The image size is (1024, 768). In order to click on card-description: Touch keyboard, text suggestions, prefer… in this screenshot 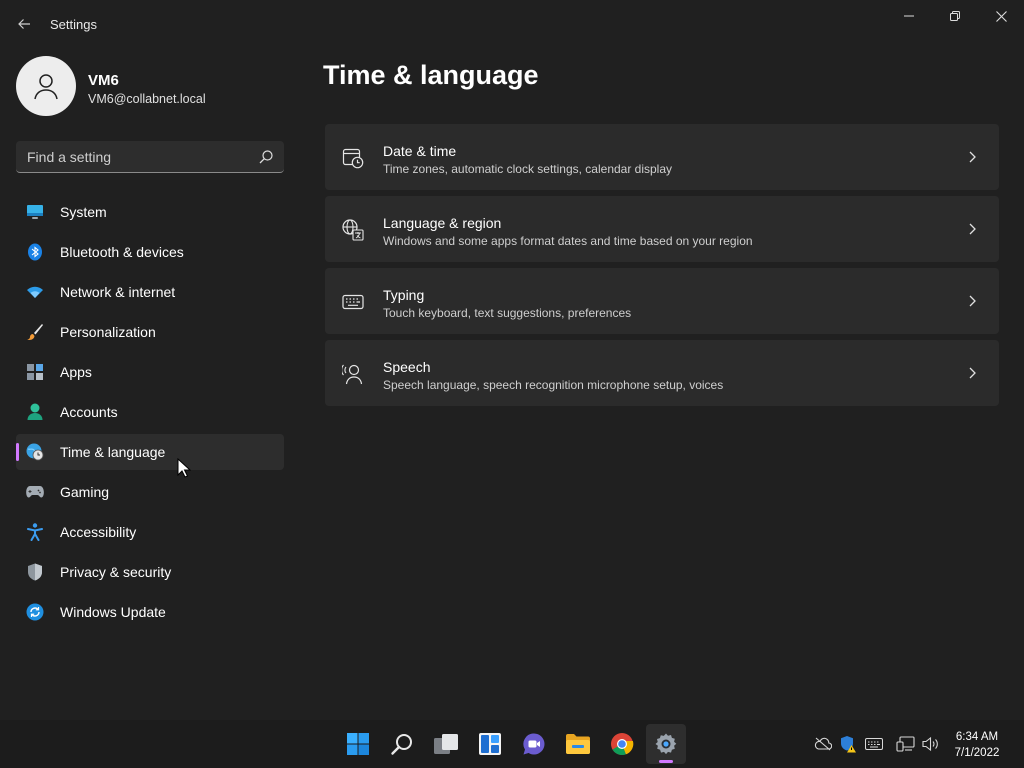, I will do `click(507, 313)`.